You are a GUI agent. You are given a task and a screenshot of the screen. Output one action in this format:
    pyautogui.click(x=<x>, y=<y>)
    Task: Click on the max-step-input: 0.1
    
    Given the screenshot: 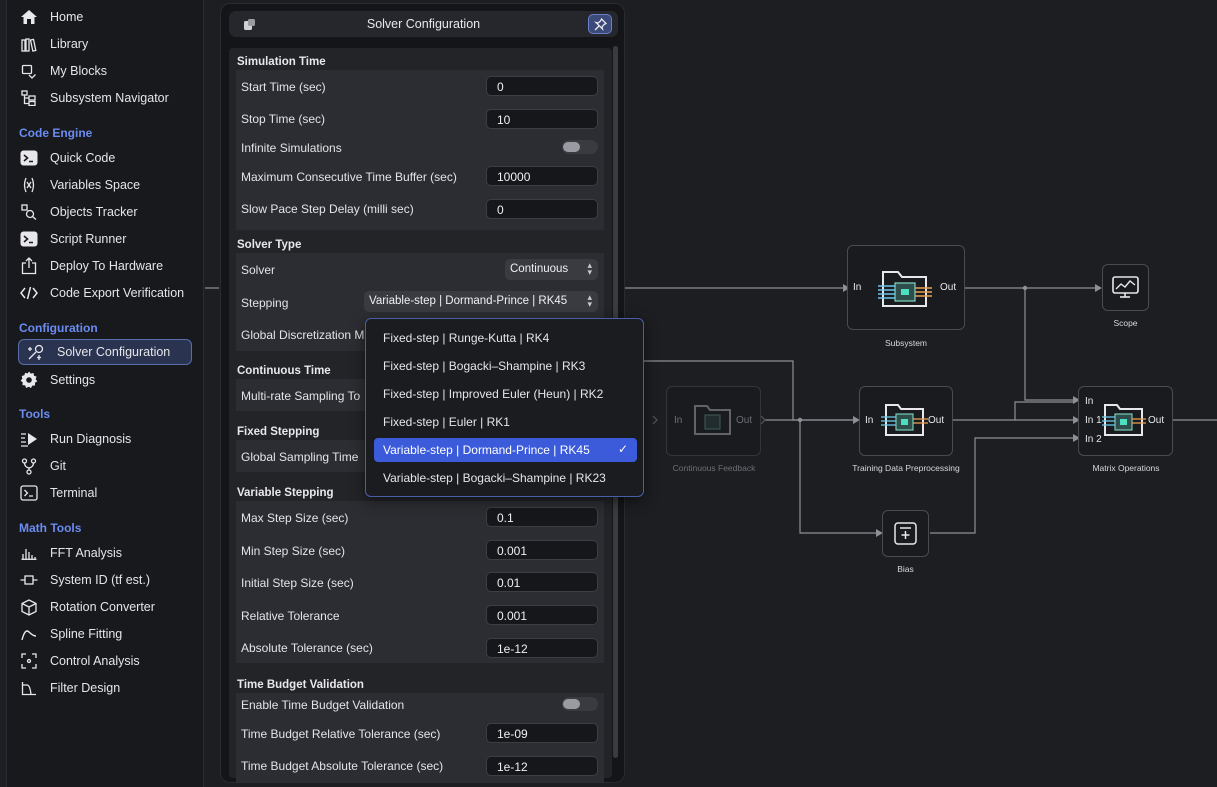 What is the action you would take?
    pyautogui.click(x=542, y=517)
    